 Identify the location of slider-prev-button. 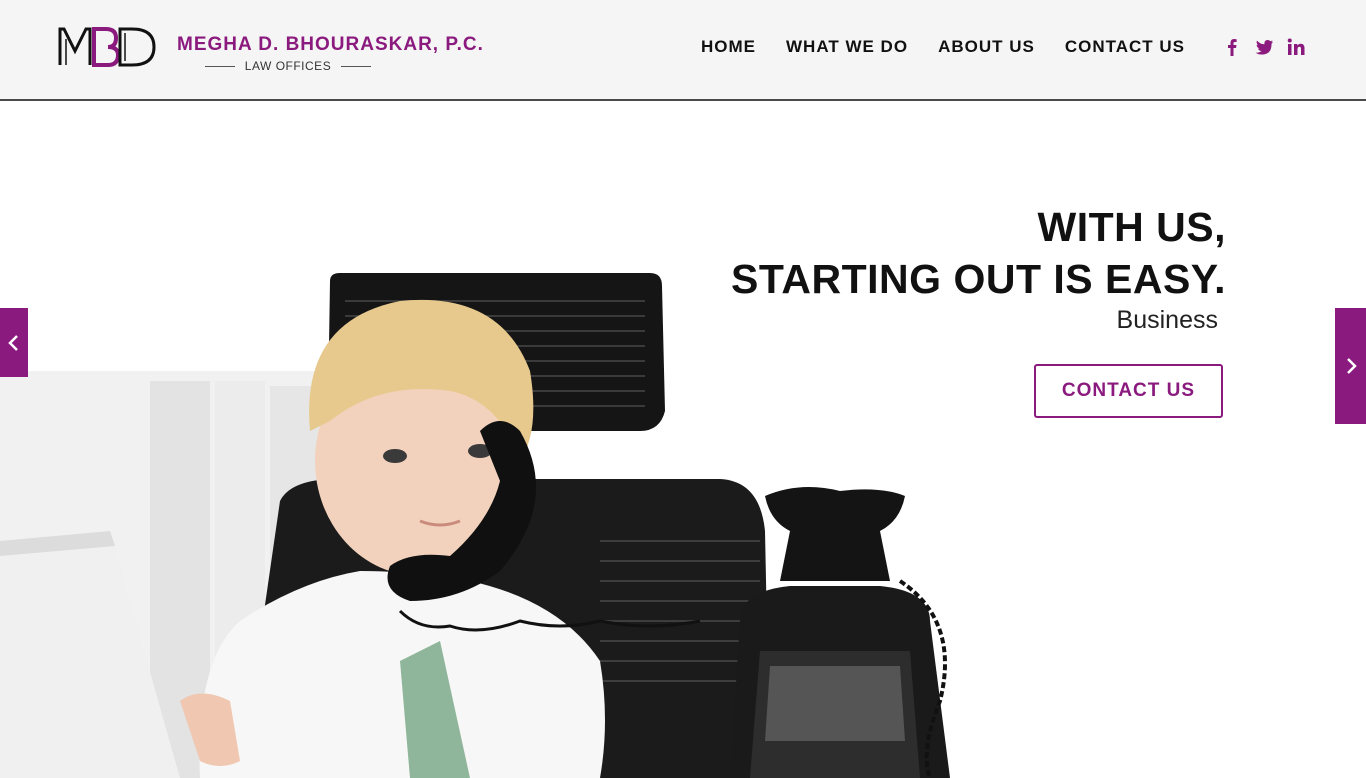
(14, 342).